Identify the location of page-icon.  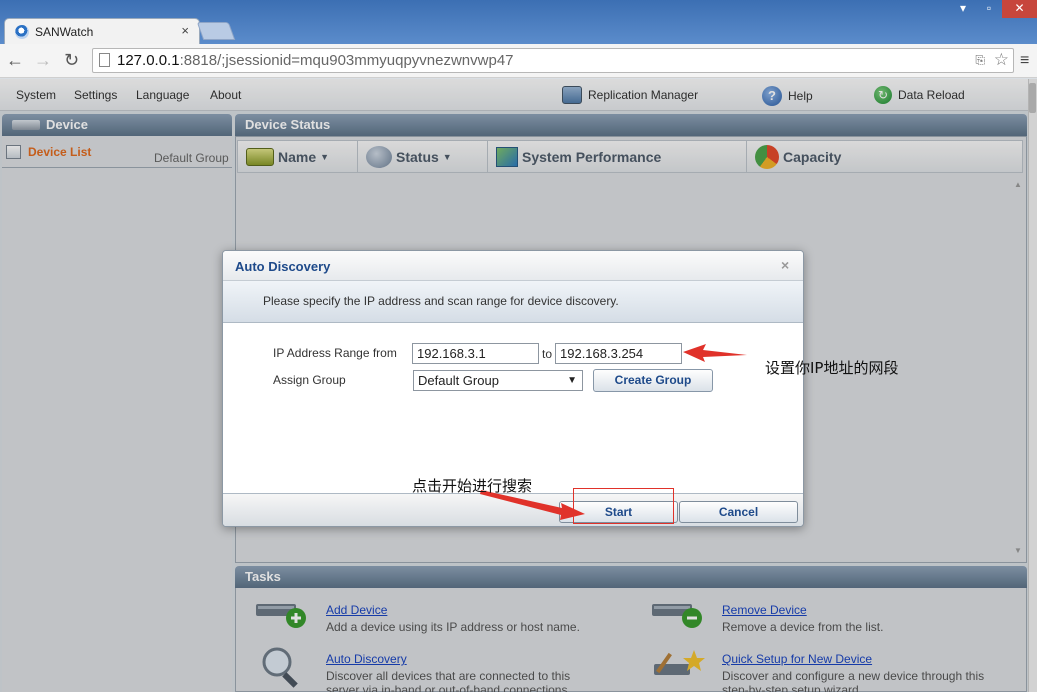
(104, 60).